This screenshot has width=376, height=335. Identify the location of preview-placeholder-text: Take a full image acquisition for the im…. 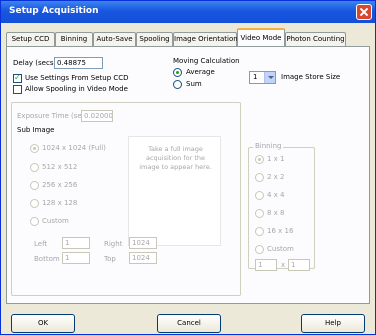
(175, 158).